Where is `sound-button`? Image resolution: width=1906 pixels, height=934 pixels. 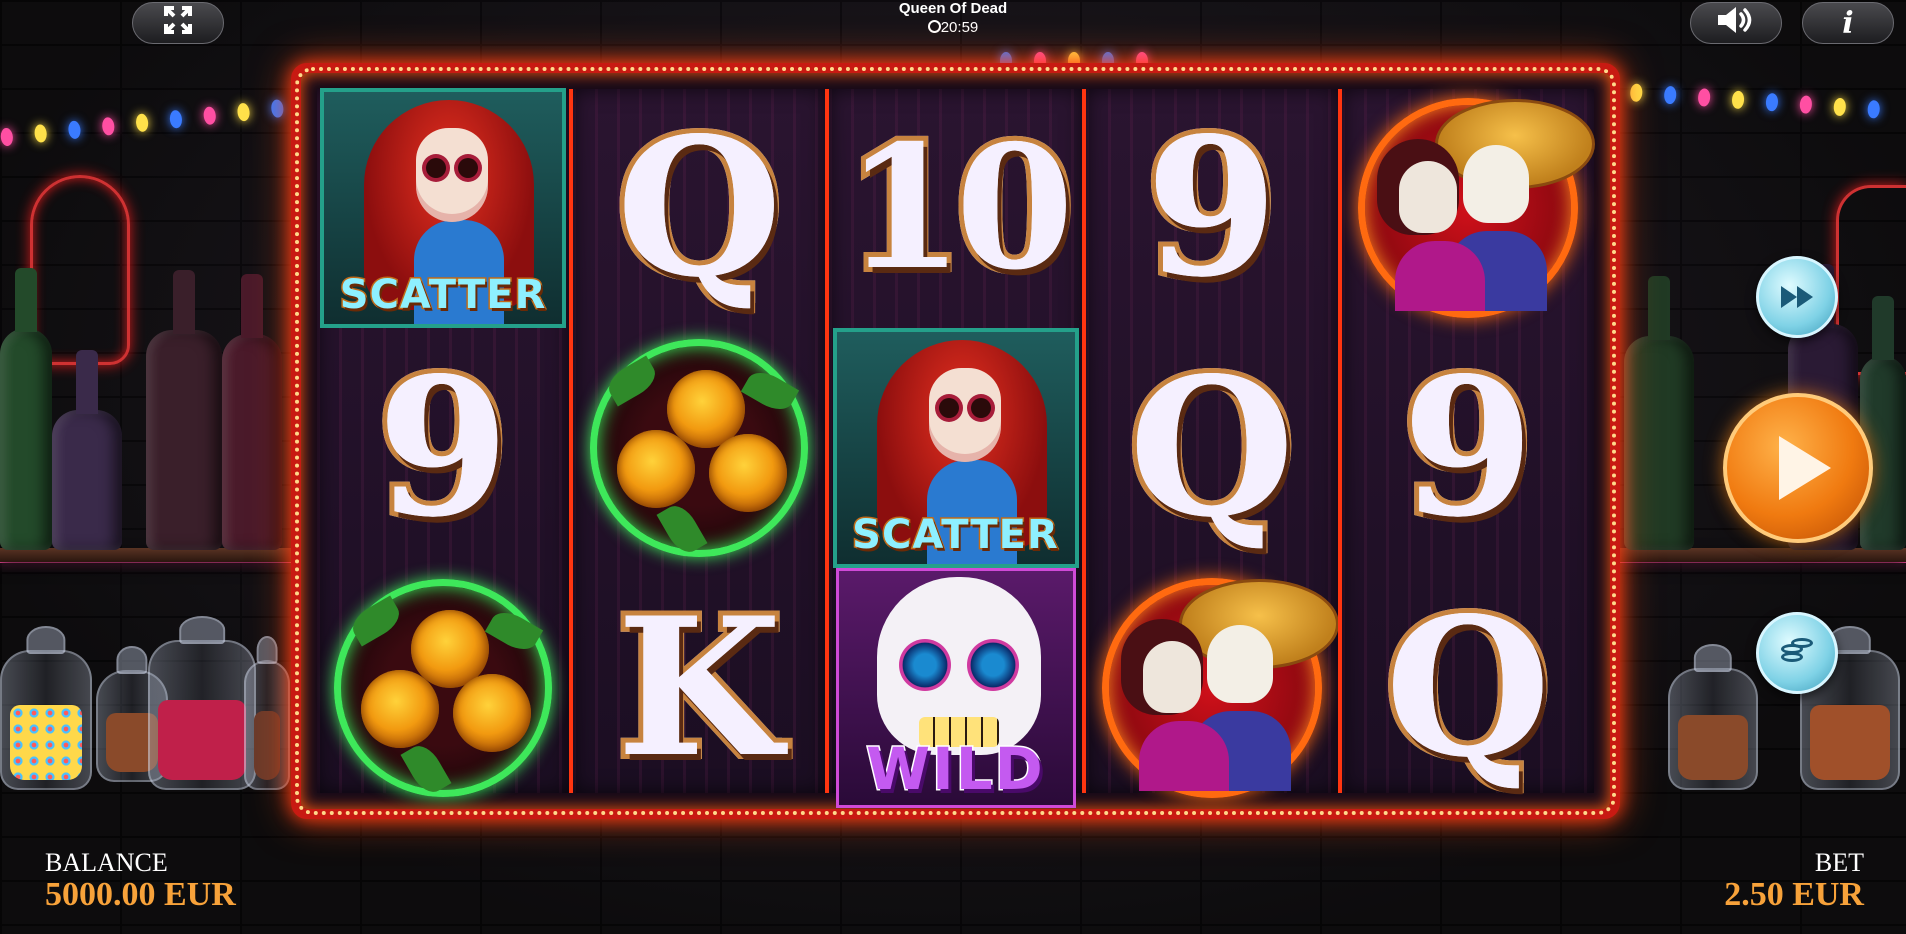
sound-button is located at coordinates (1736, 23).